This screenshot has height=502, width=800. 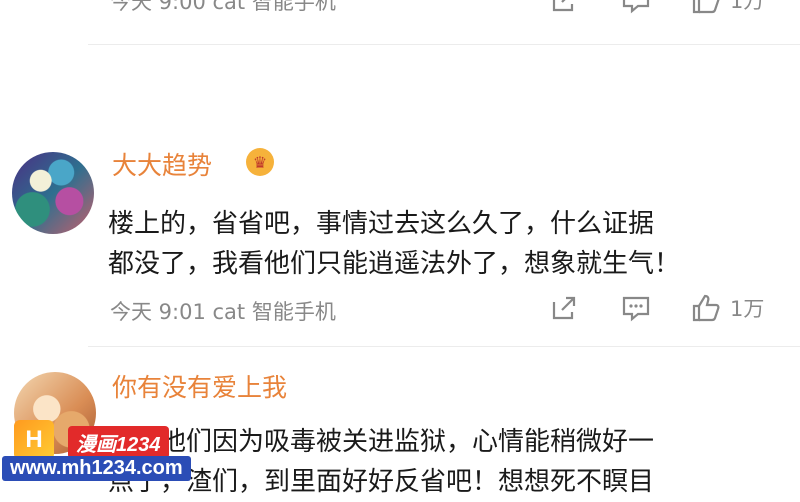 I want to click on prev-comment-meta: 今天 9:00 cat 智能手机, so click(x=223, y=7).